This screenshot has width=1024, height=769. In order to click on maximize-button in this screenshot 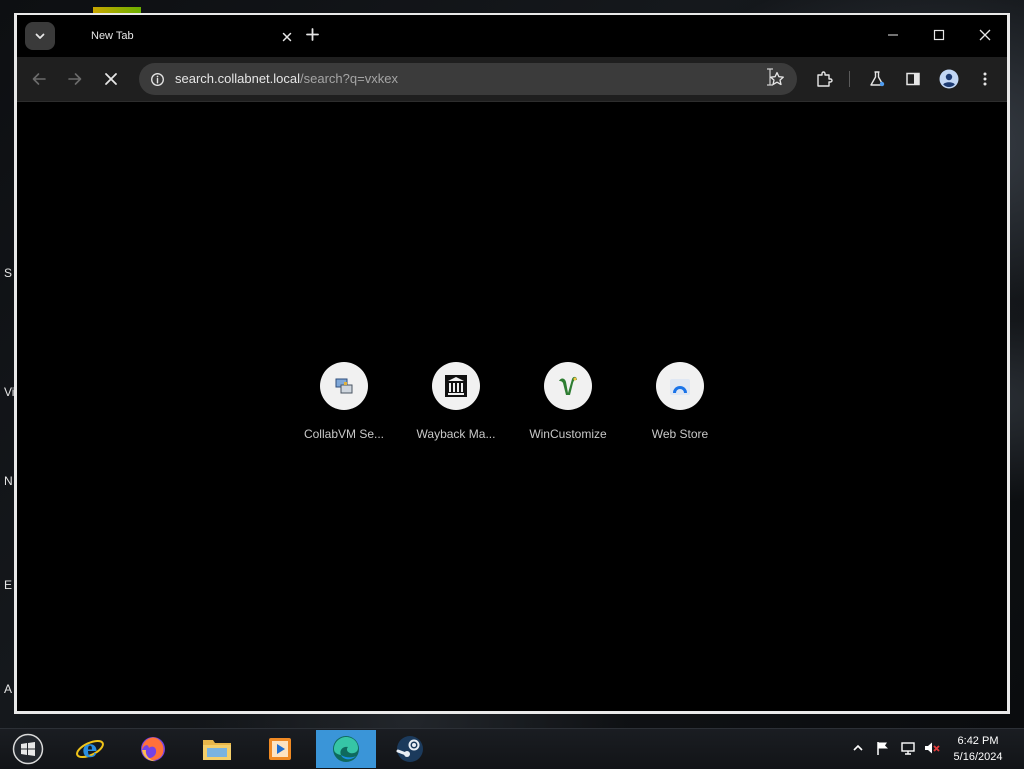, I will do `click(939, 35)`.